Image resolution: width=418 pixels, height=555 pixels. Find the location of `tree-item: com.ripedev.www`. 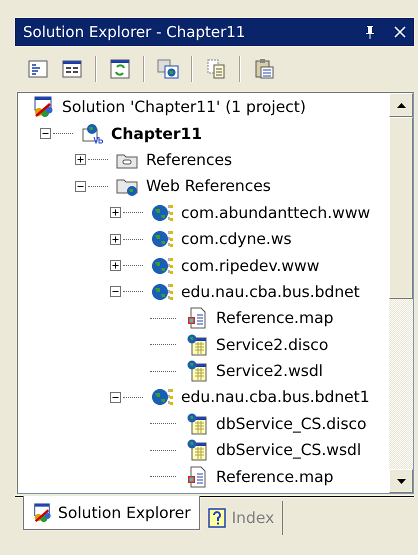

tree-item: com.ripedev.www is located at coordinates (250, 265).